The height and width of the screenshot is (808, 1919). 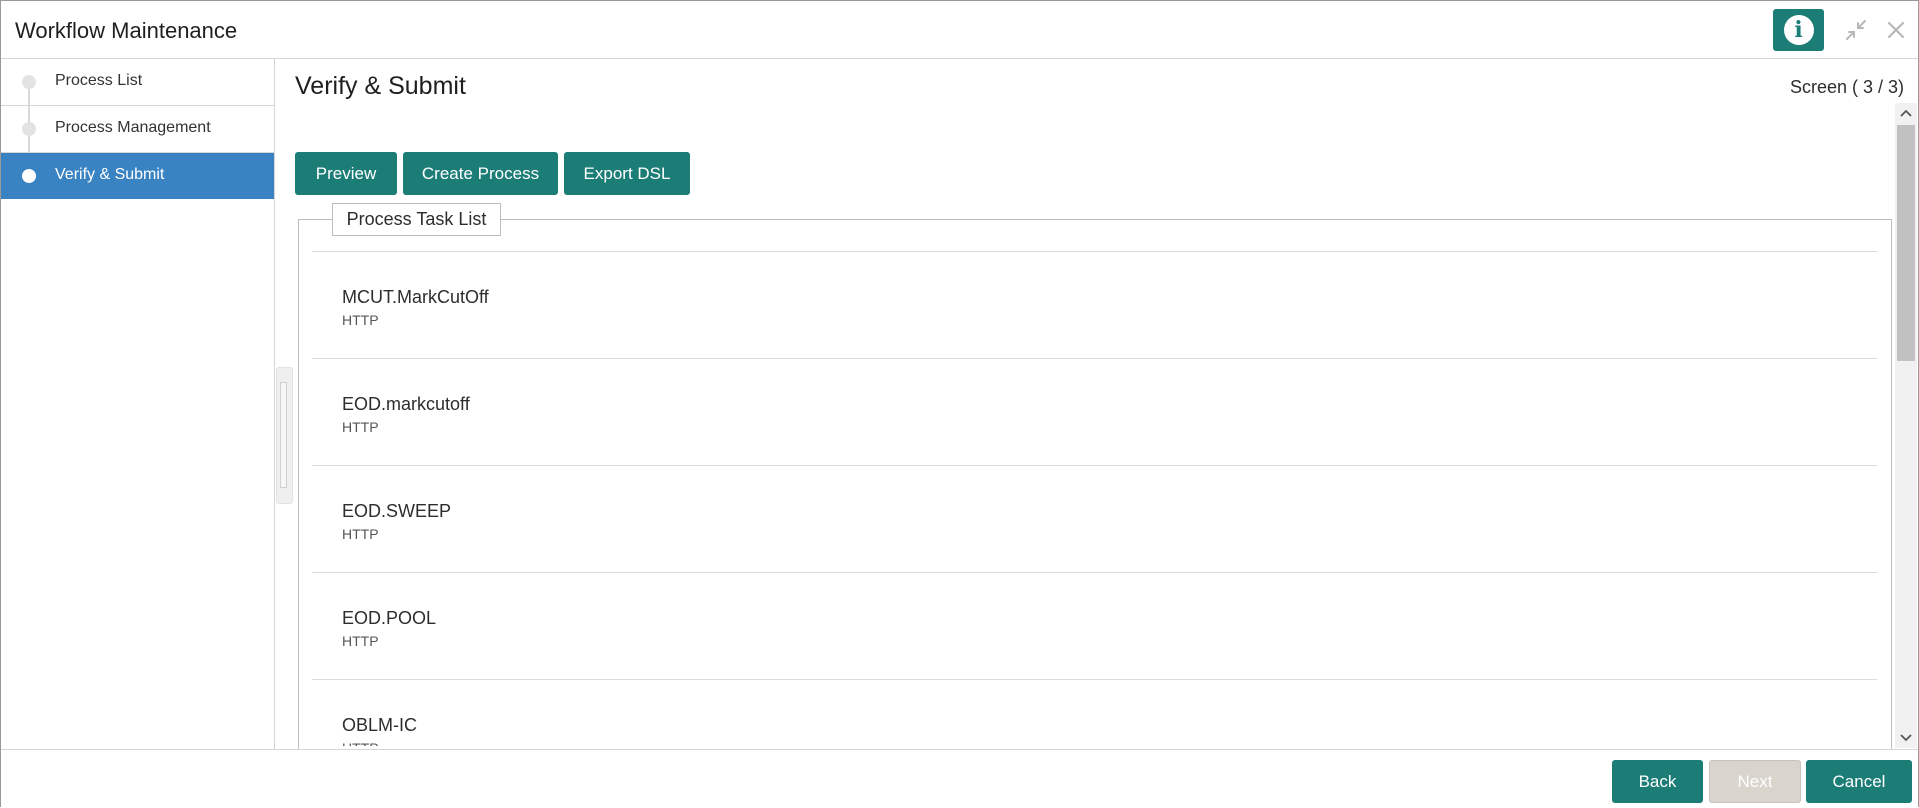 I want to click on page-title: Verify & Submit, so click(x=380, y=86).